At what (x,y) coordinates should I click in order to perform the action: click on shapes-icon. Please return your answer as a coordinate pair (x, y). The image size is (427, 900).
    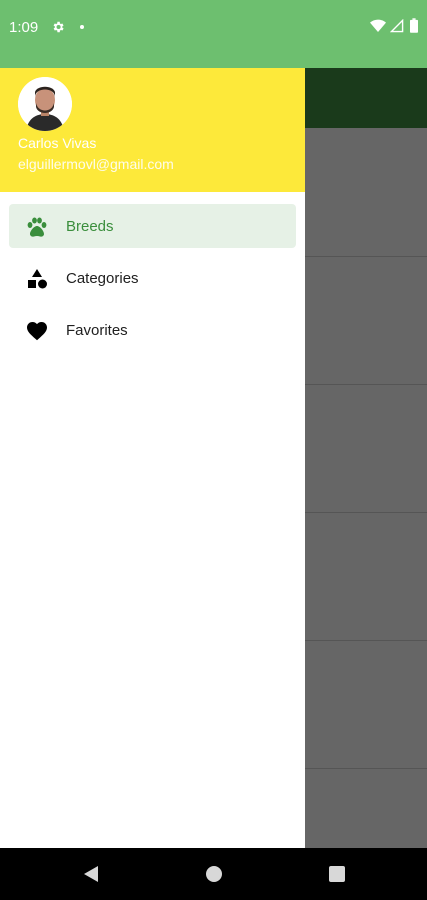
    Looking at the image, I should click on (37, 279).